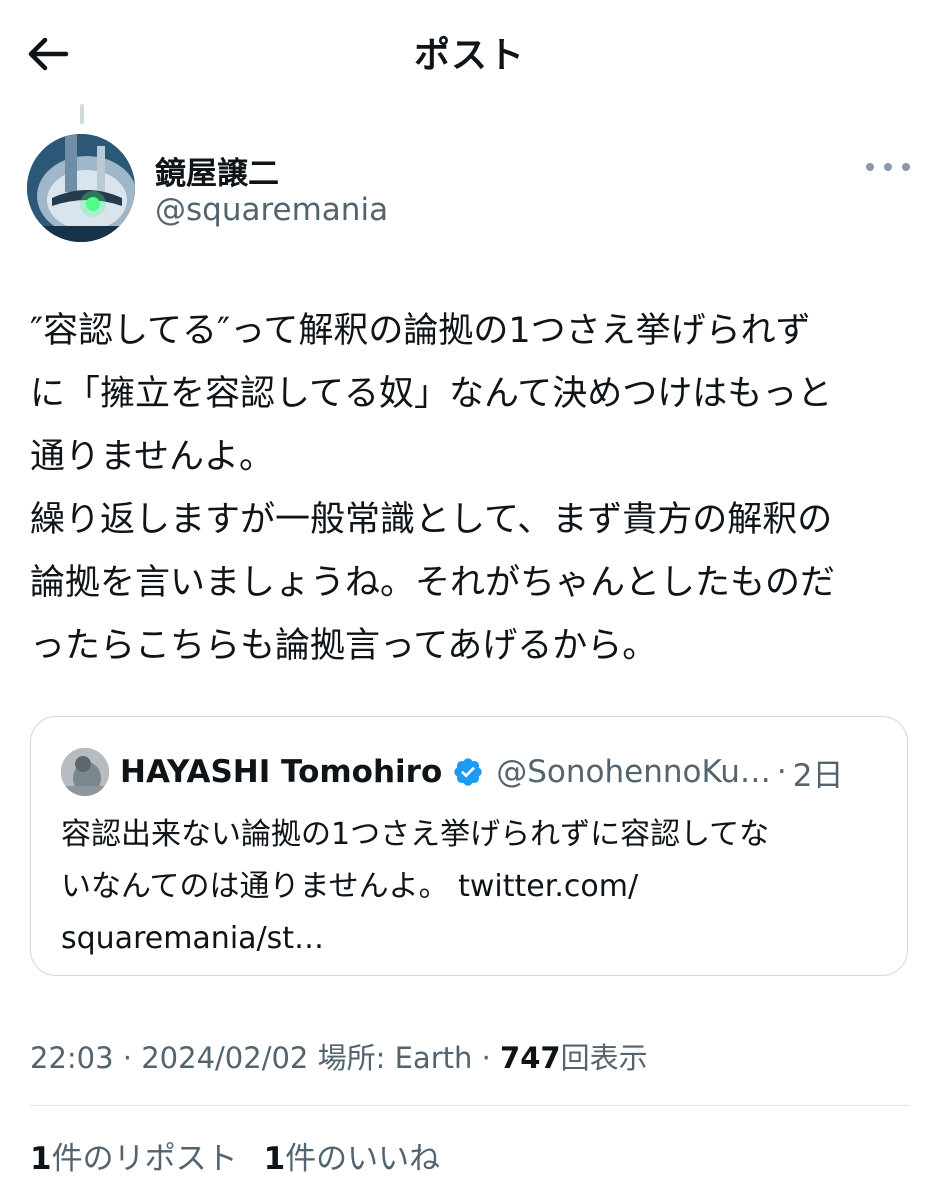  What do you see at coordinates (144, 1159) in the screenshot?
I see `reposts-label: 件のリポスト` at bounding box center [144, 1159].